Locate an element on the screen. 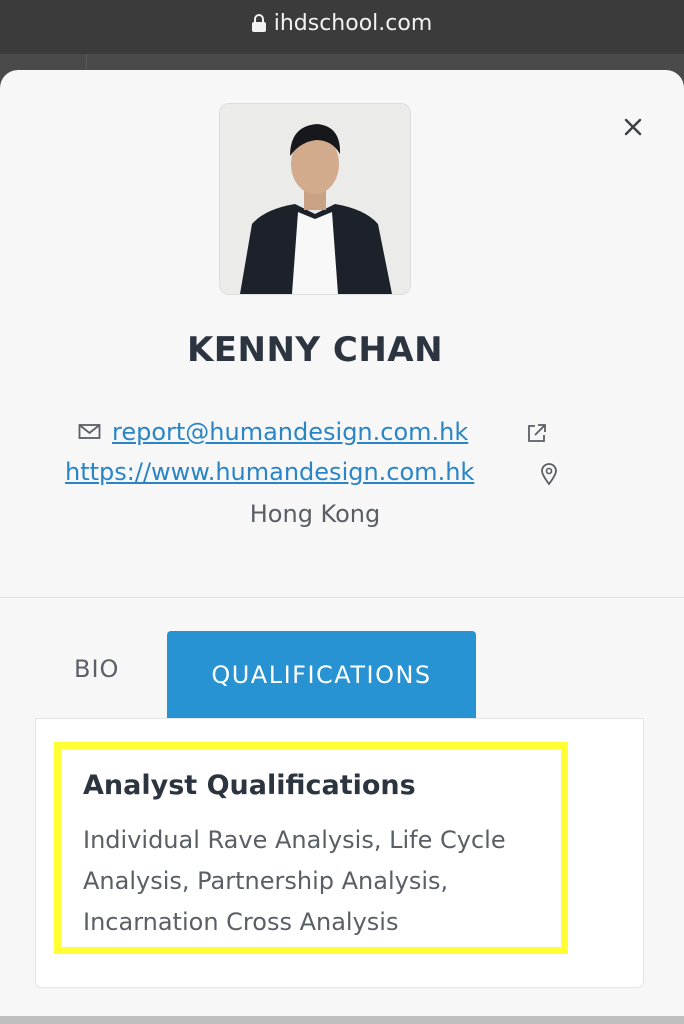 The width and height of the screenshot is (684, 1024). avatar is located at coordinates (315, 199).